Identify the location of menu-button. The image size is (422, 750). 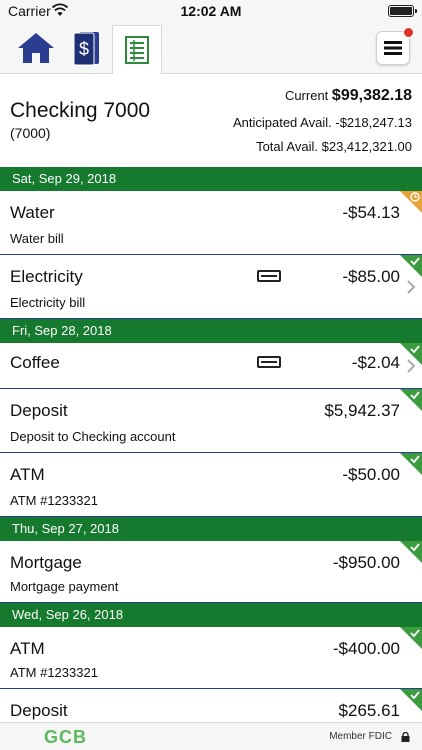
(395, 46).